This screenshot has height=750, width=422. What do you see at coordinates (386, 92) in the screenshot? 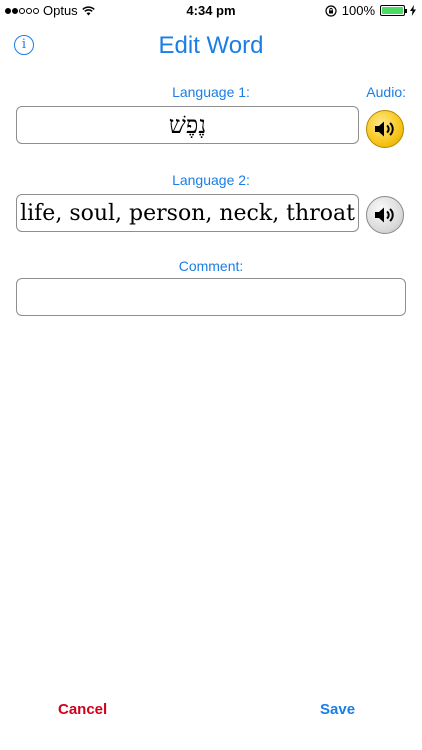
I see `audio-label: Audio:` at bounding box center [386, 92].